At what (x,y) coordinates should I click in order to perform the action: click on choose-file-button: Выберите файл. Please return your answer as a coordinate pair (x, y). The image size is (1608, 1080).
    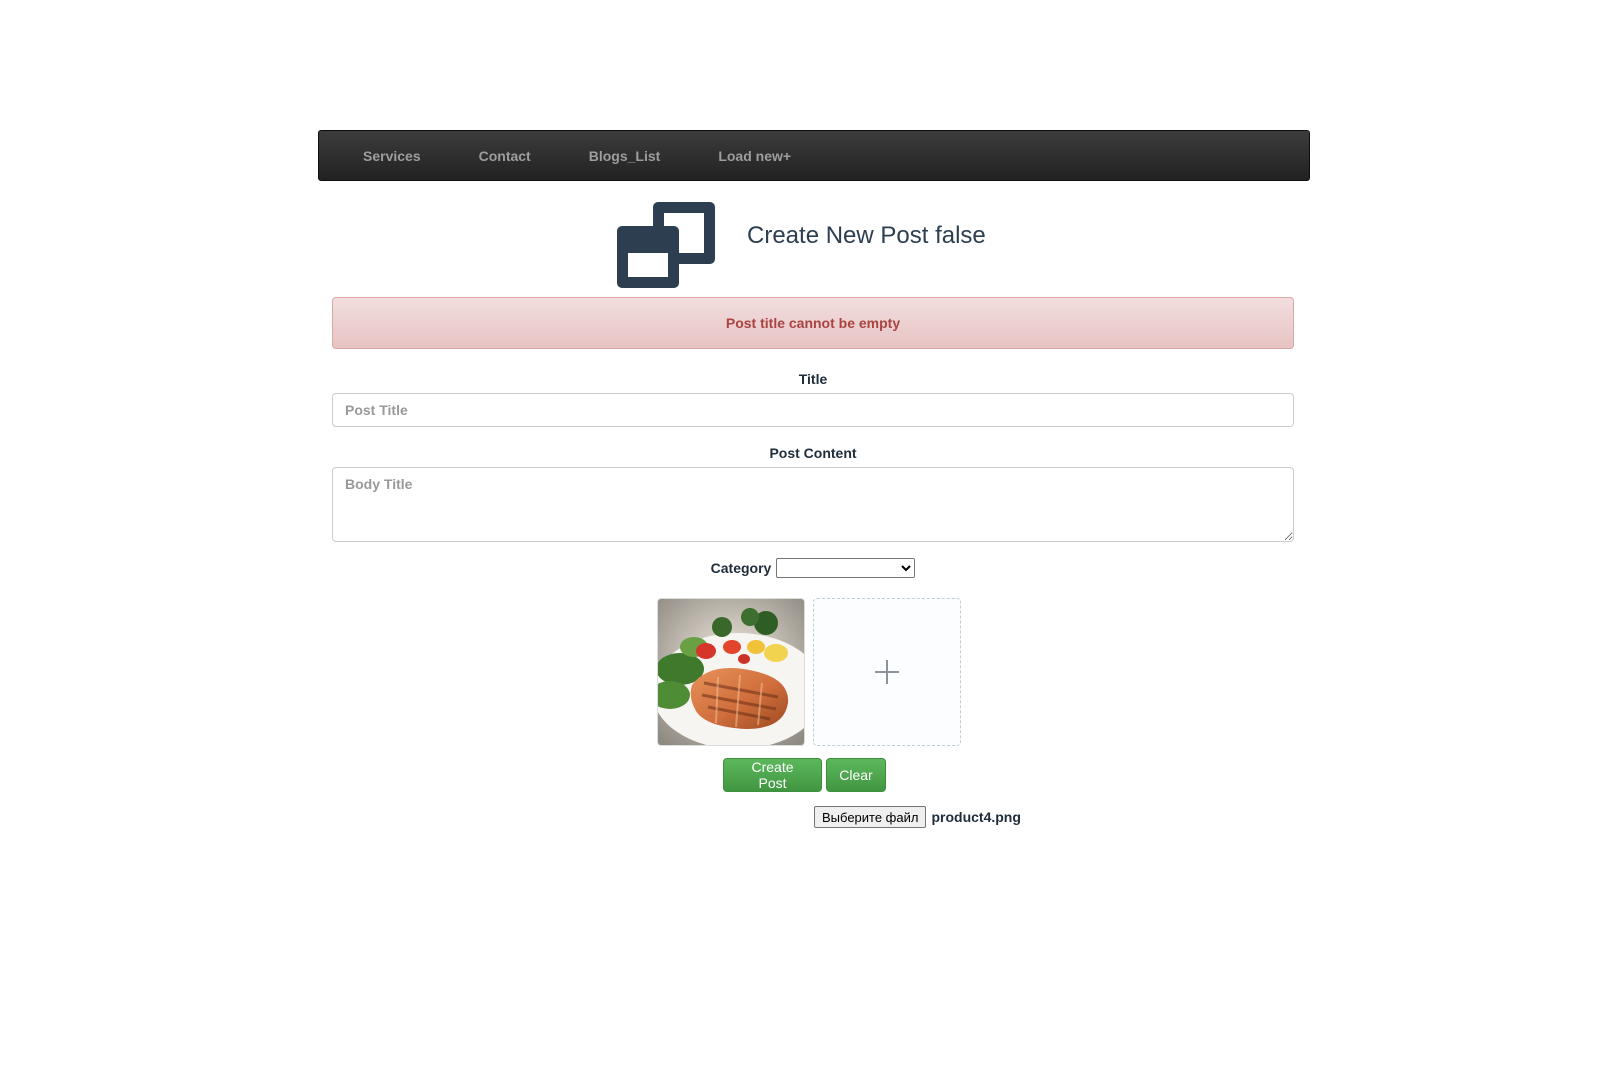
    Looking at the image, I should click on (870, 817).